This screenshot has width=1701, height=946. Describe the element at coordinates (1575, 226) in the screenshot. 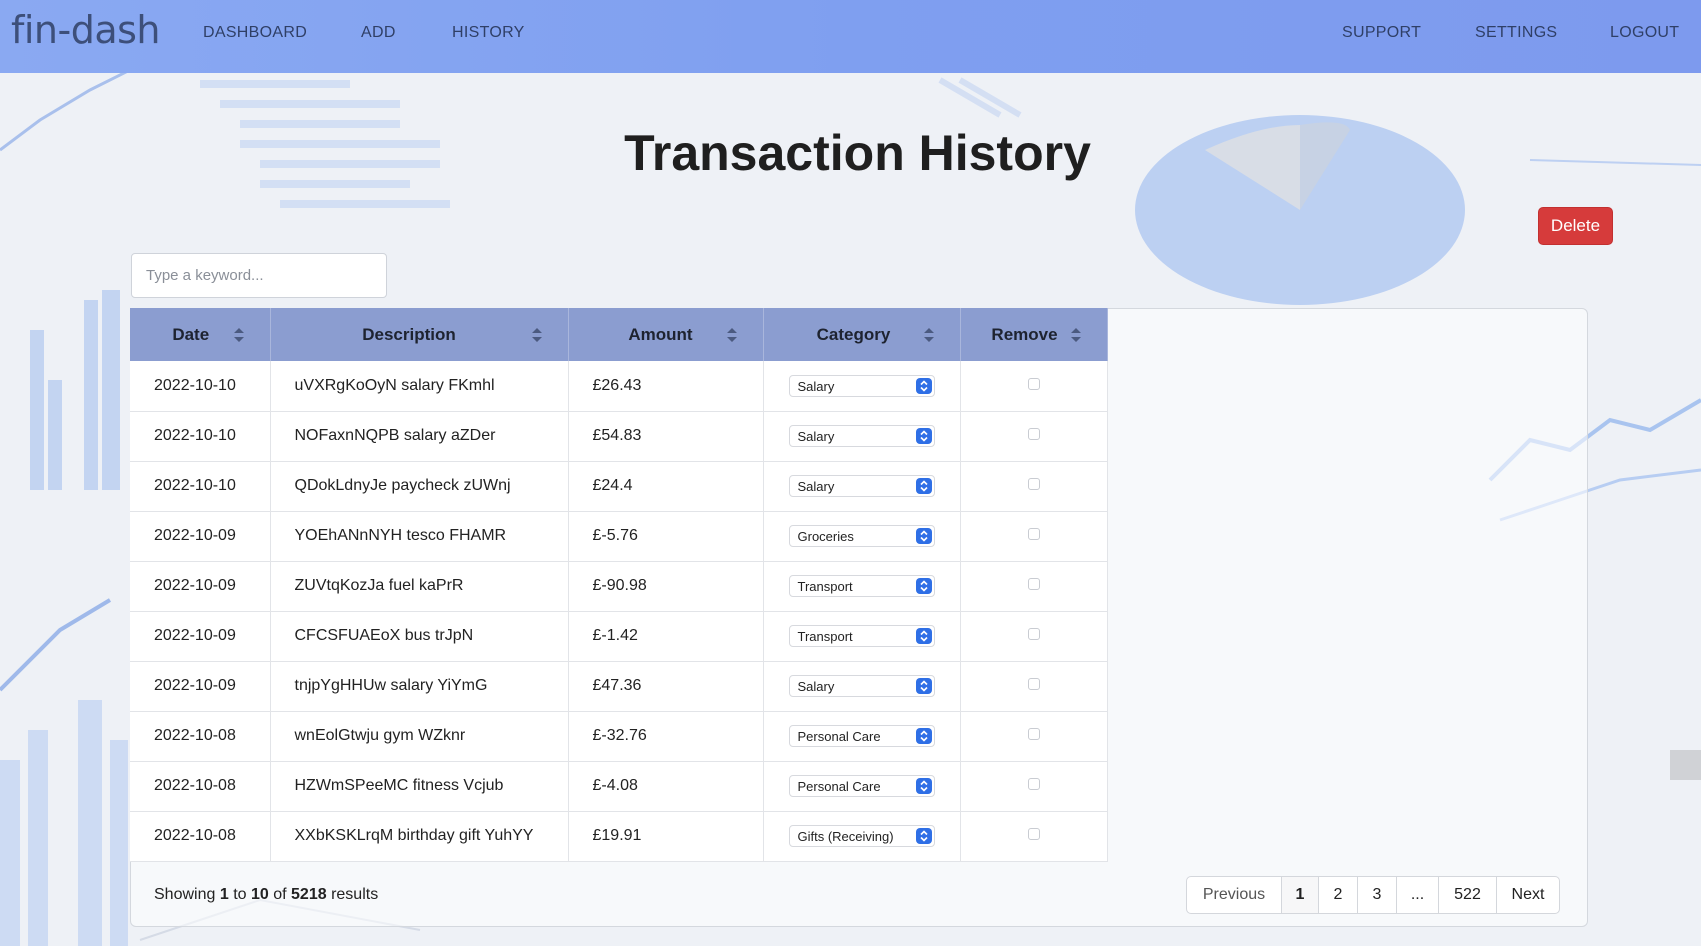

I see `delete-button: Delete` at that location.